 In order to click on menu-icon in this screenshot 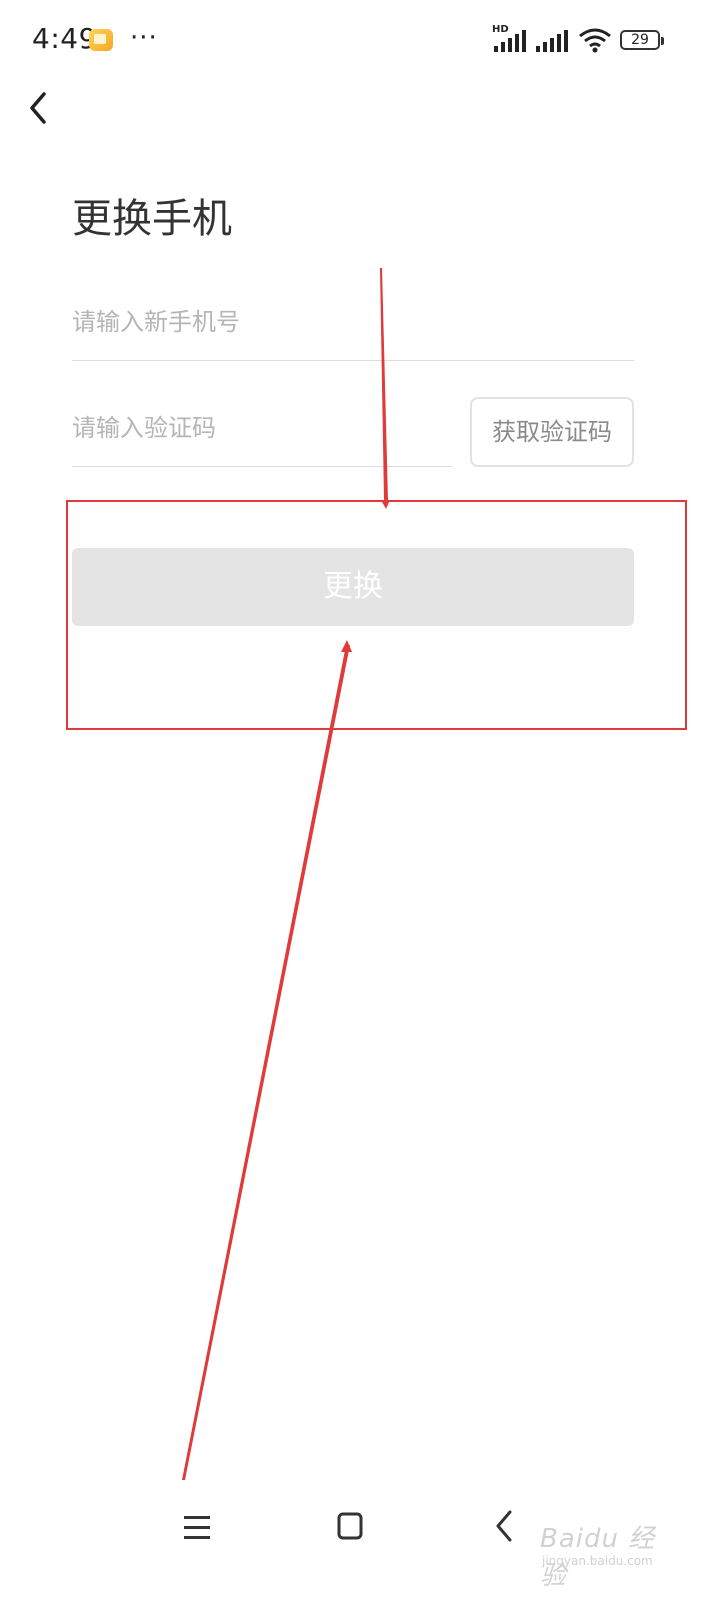, I will do `click(197, 1527)`.